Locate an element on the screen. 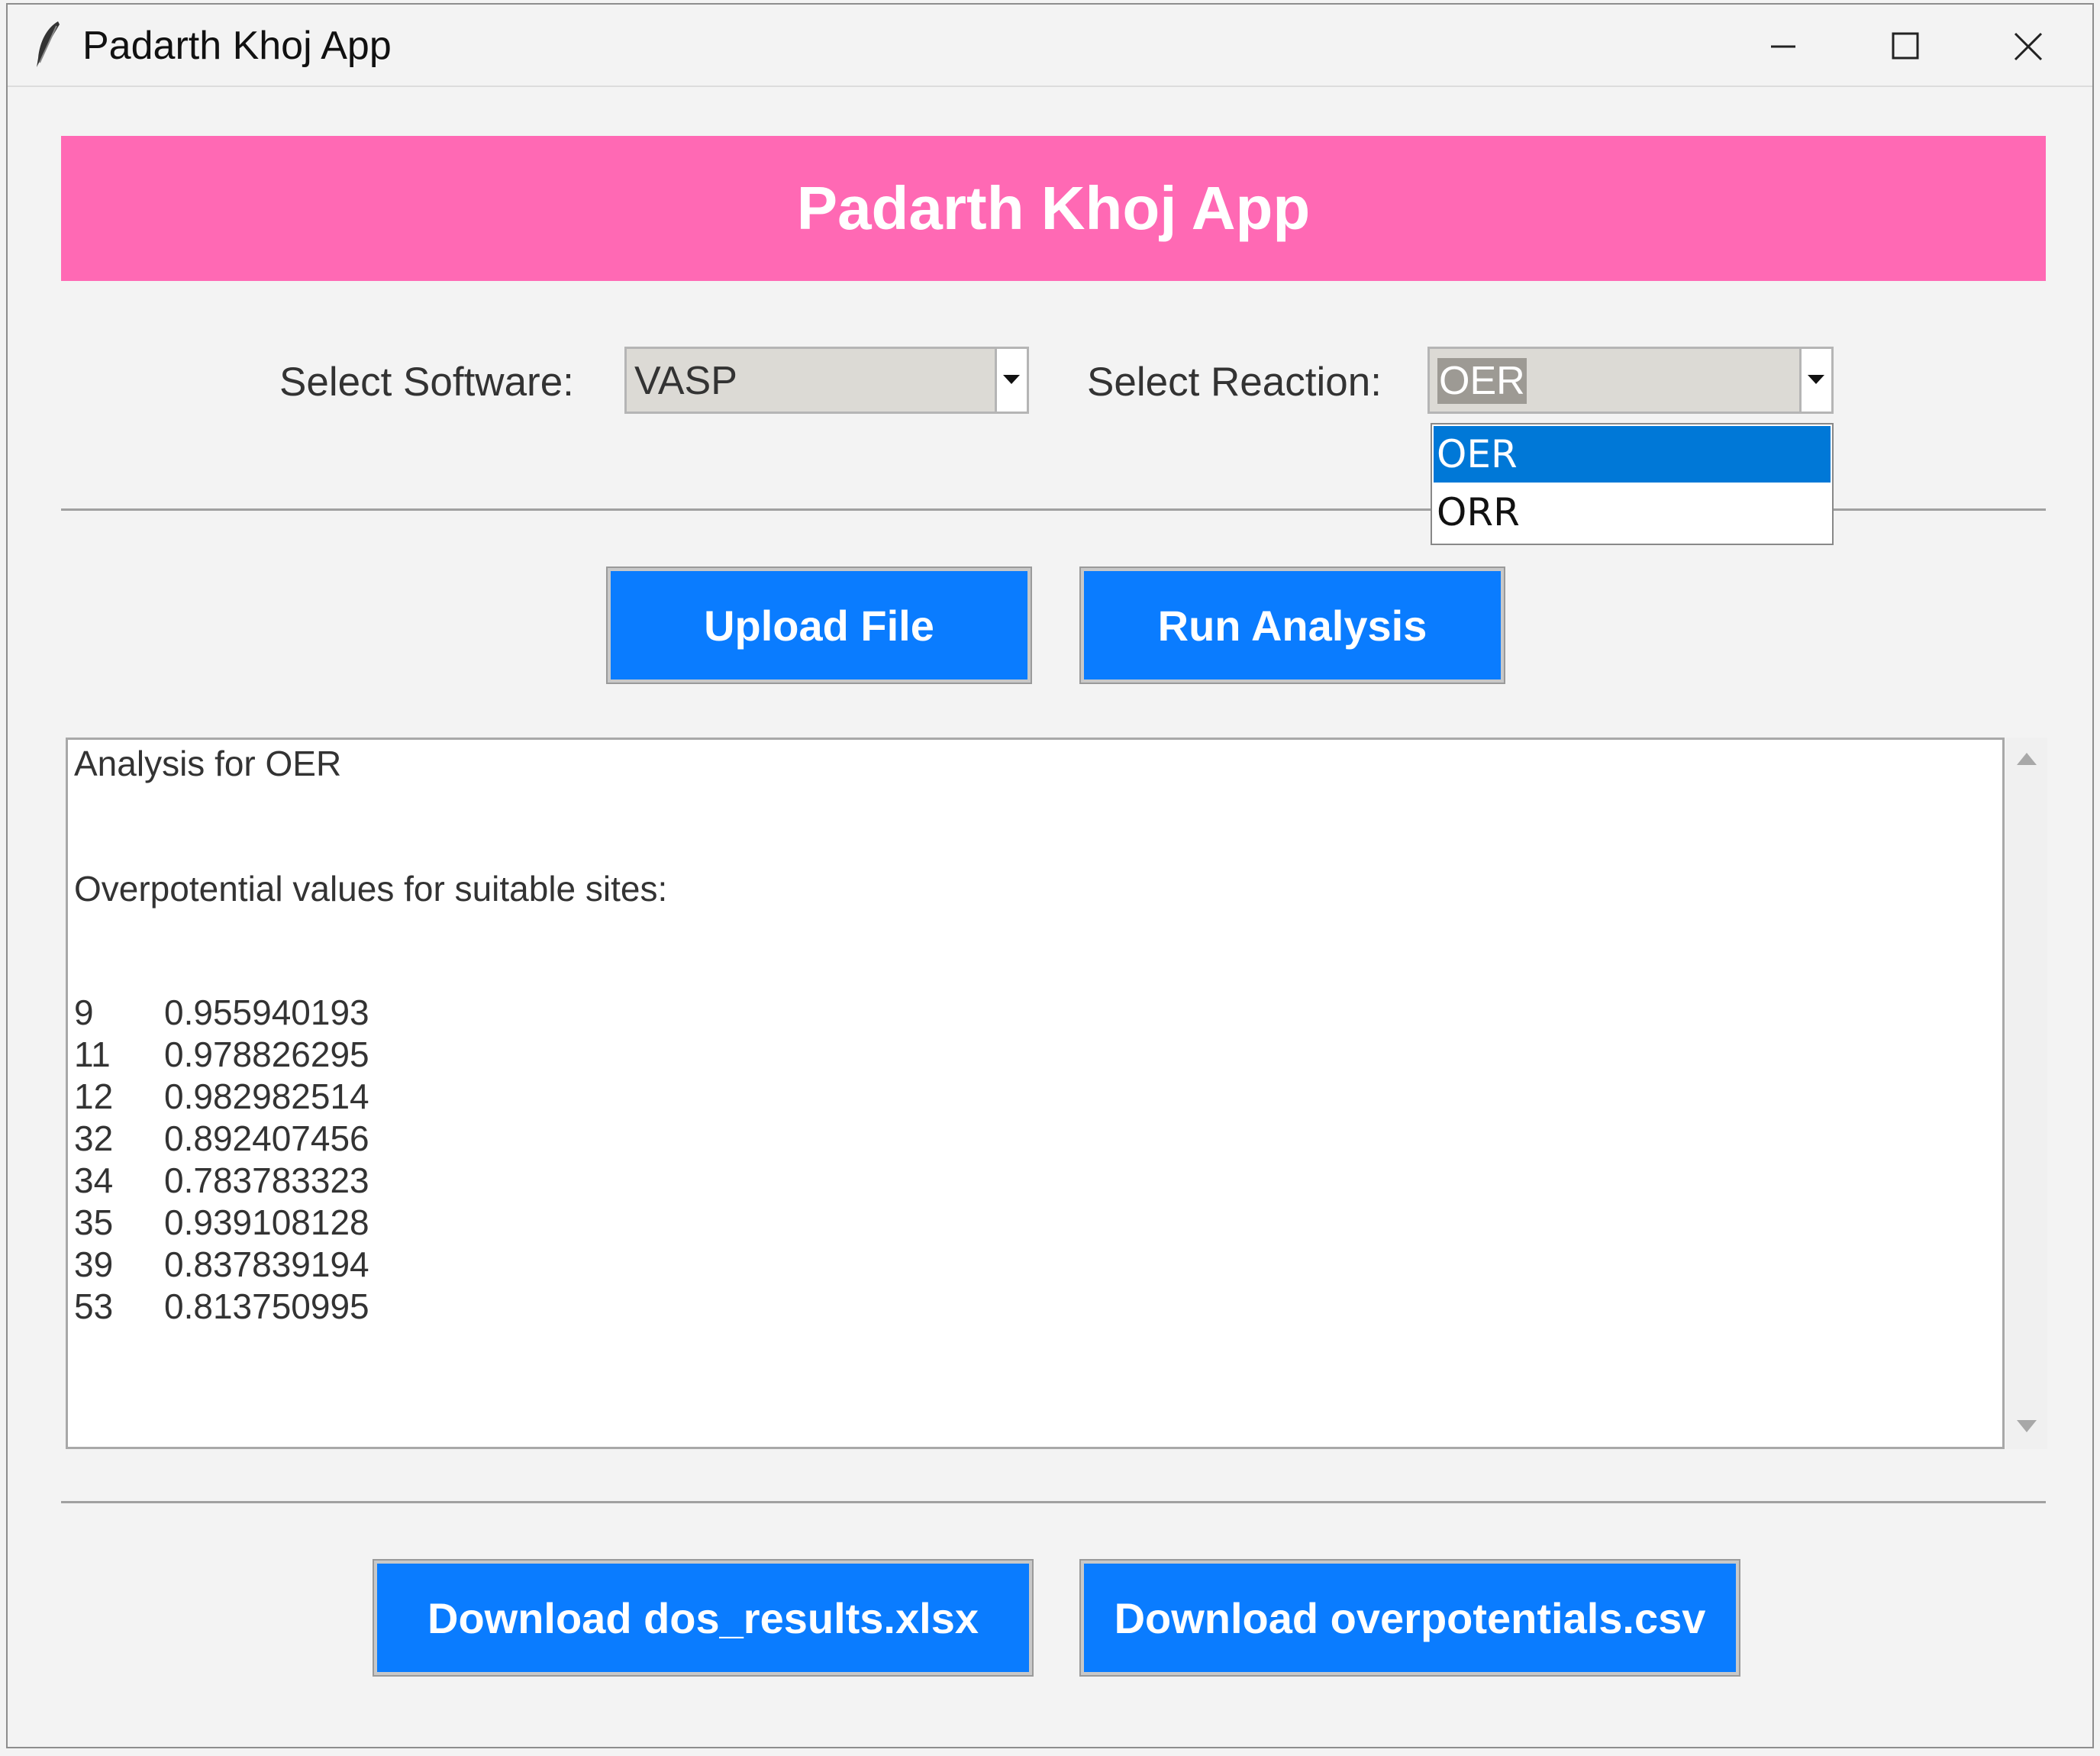 The width and height of the screenshot is (2100, 1756). run-analysis-label: Run Analysis is located at coordinates (1292, 625).